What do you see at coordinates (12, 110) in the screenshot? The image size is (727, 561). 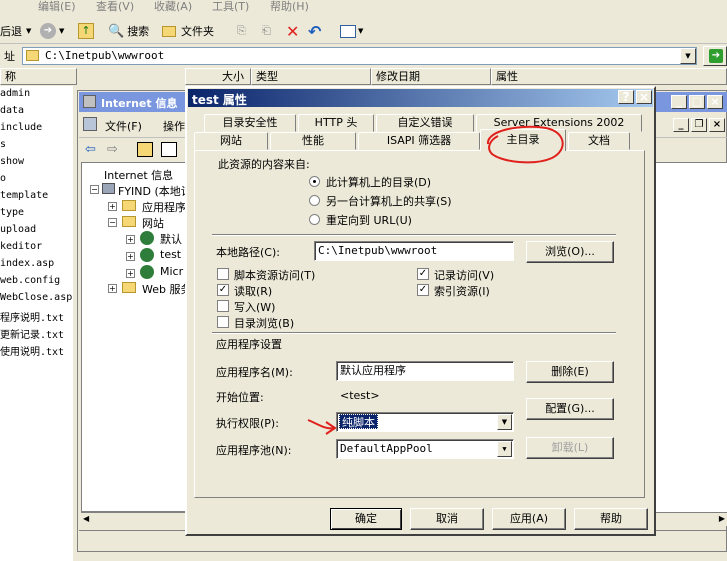 I see `list-item: data` at bounding box center [12, 110].